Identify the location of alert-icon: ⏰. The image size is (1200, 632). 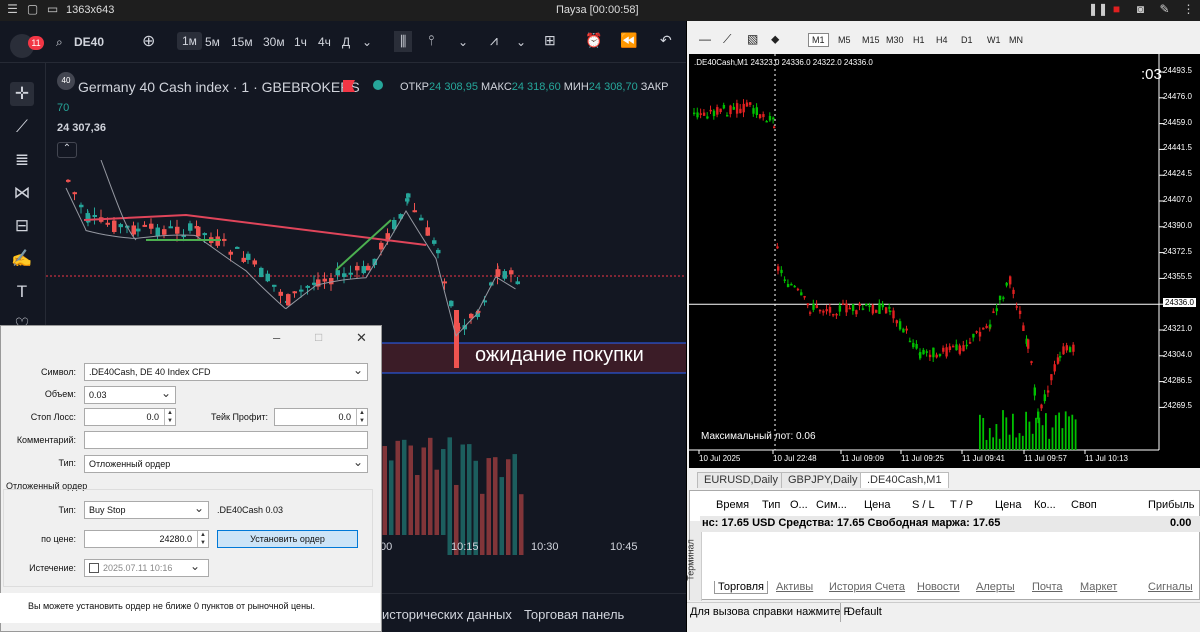
(593, 40).